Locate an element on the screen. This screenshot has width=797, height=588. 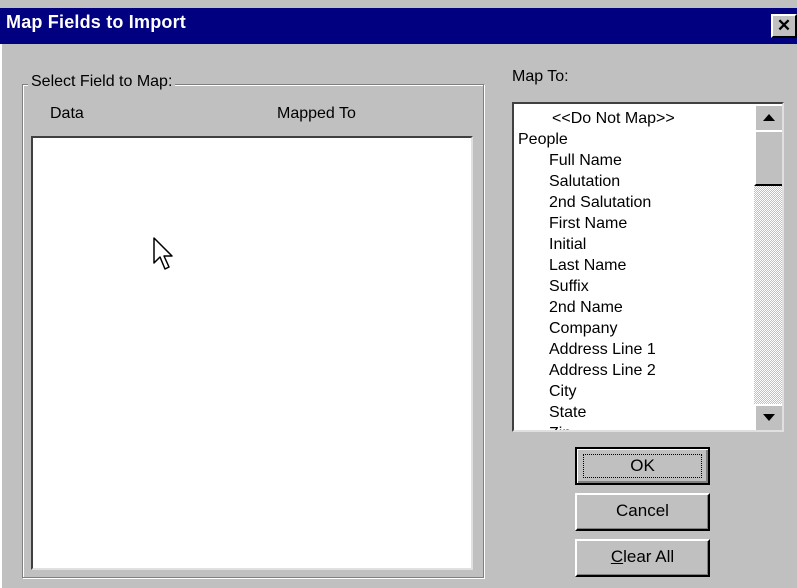
map-to-item: <<Do Not Map>> is located at coordinates (638, 118).